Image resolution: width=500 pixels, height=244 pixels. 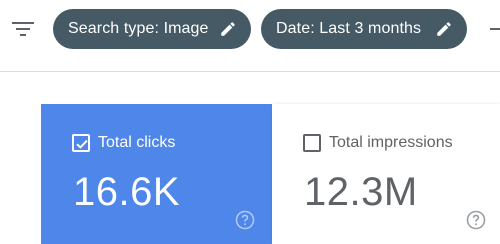 I want to click on search-type-filter-chip: Search type: Image, so click(x=152, y=29).